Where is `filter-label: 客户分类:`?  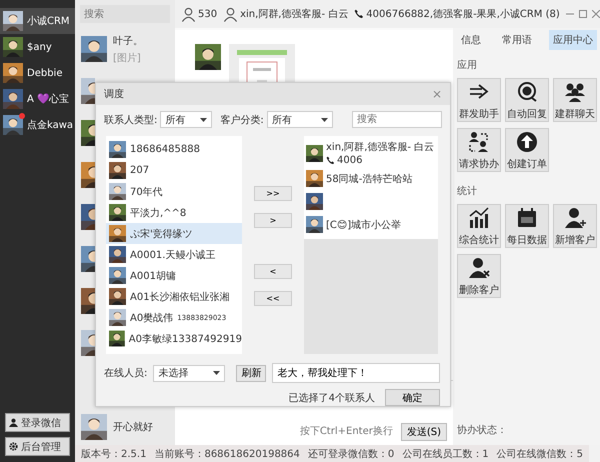
filter-label: 客户分类: is located at coordinates (242, 120).